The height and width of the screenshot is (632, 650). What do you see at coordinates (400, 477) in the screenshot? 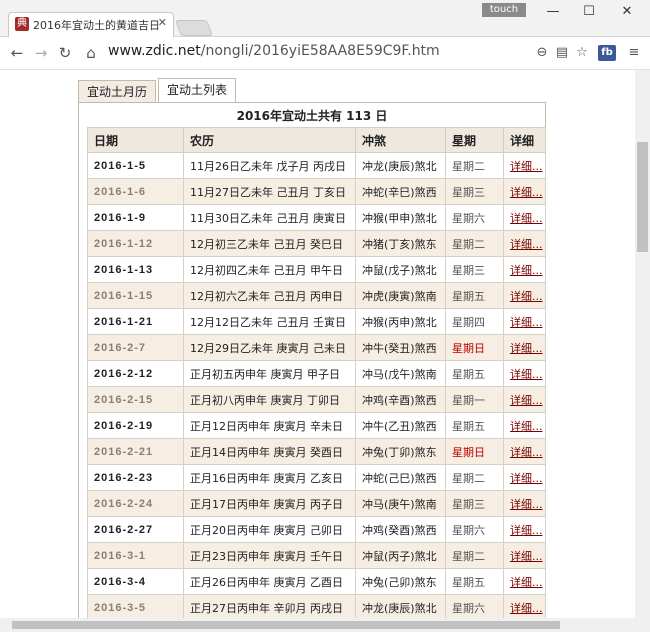
I see `chongsha-cell: 冲蛇(己巳)煞西` at bounding box center [400, 477].